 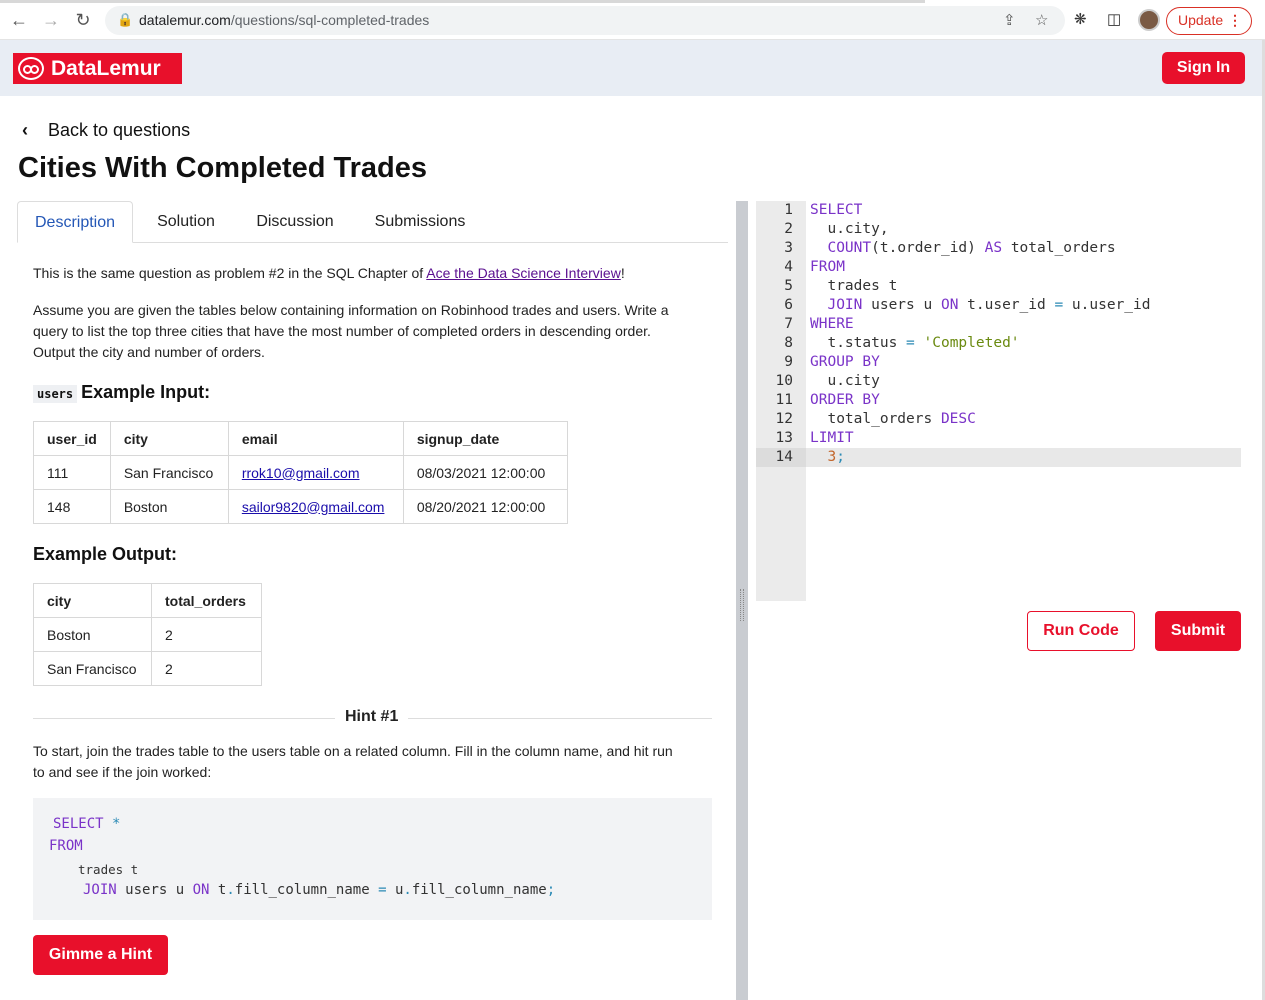 What do you see at coordinates (998, 286) in the screenshot?
I see `editor-line: 5 trades t` at bounding box center [998, 286].